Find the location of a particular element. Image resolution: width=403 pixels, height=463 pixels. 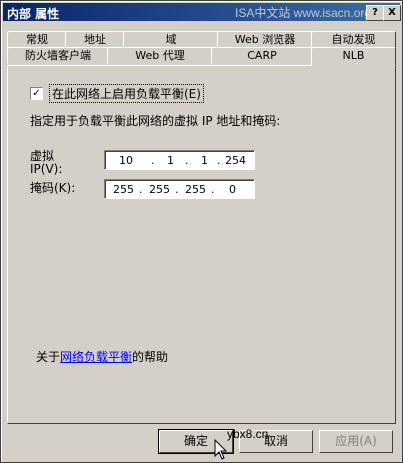

description-text: 指定用于负载平衡此网络的虚拟 IP 地址和掩码: is located at coordinates (155, 121).